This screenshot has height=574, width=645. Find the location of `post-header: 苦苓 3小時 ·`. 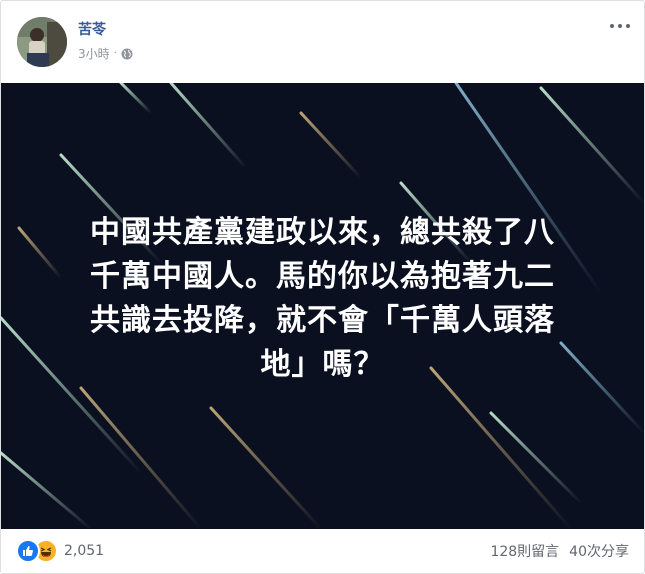

post-header: 苦苓 3小時 · is located at coordinates (322, 42).